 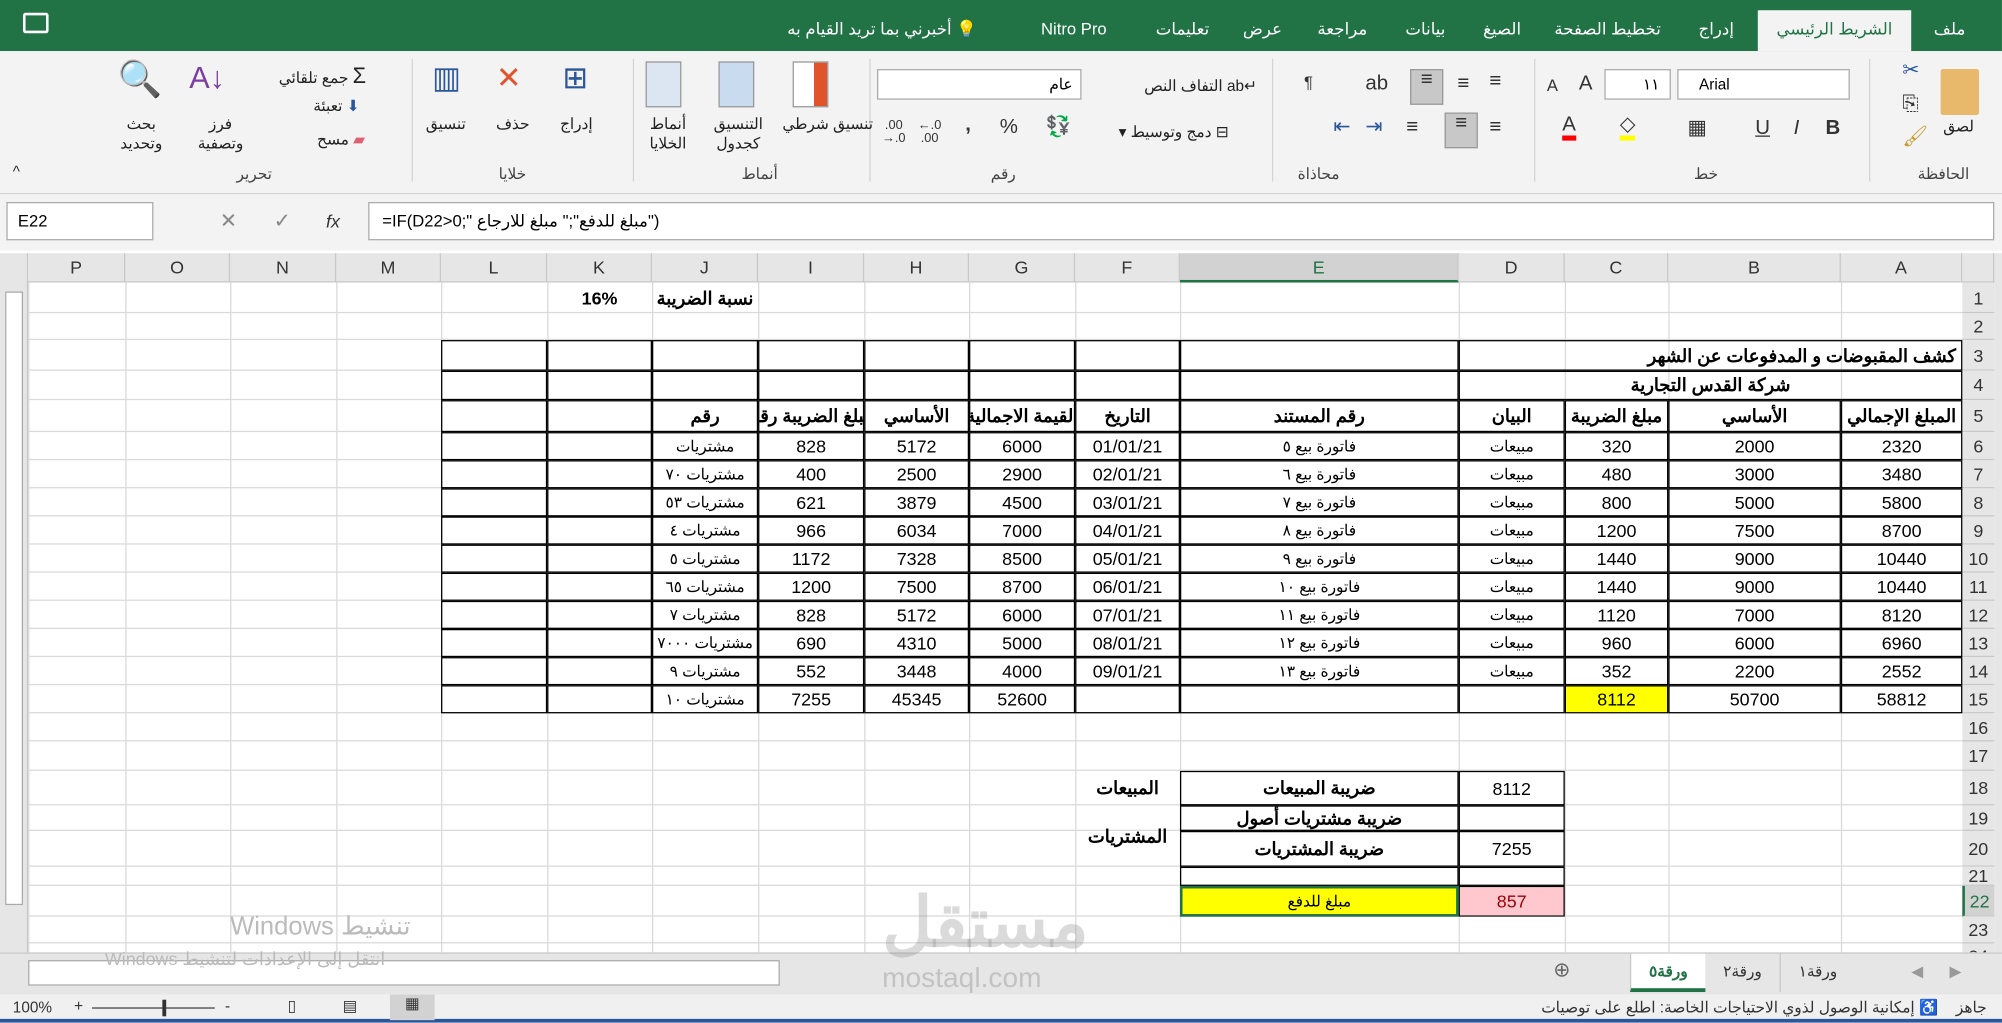 I want to click on cell-b15: 50700, so click(x=1755, y=700).